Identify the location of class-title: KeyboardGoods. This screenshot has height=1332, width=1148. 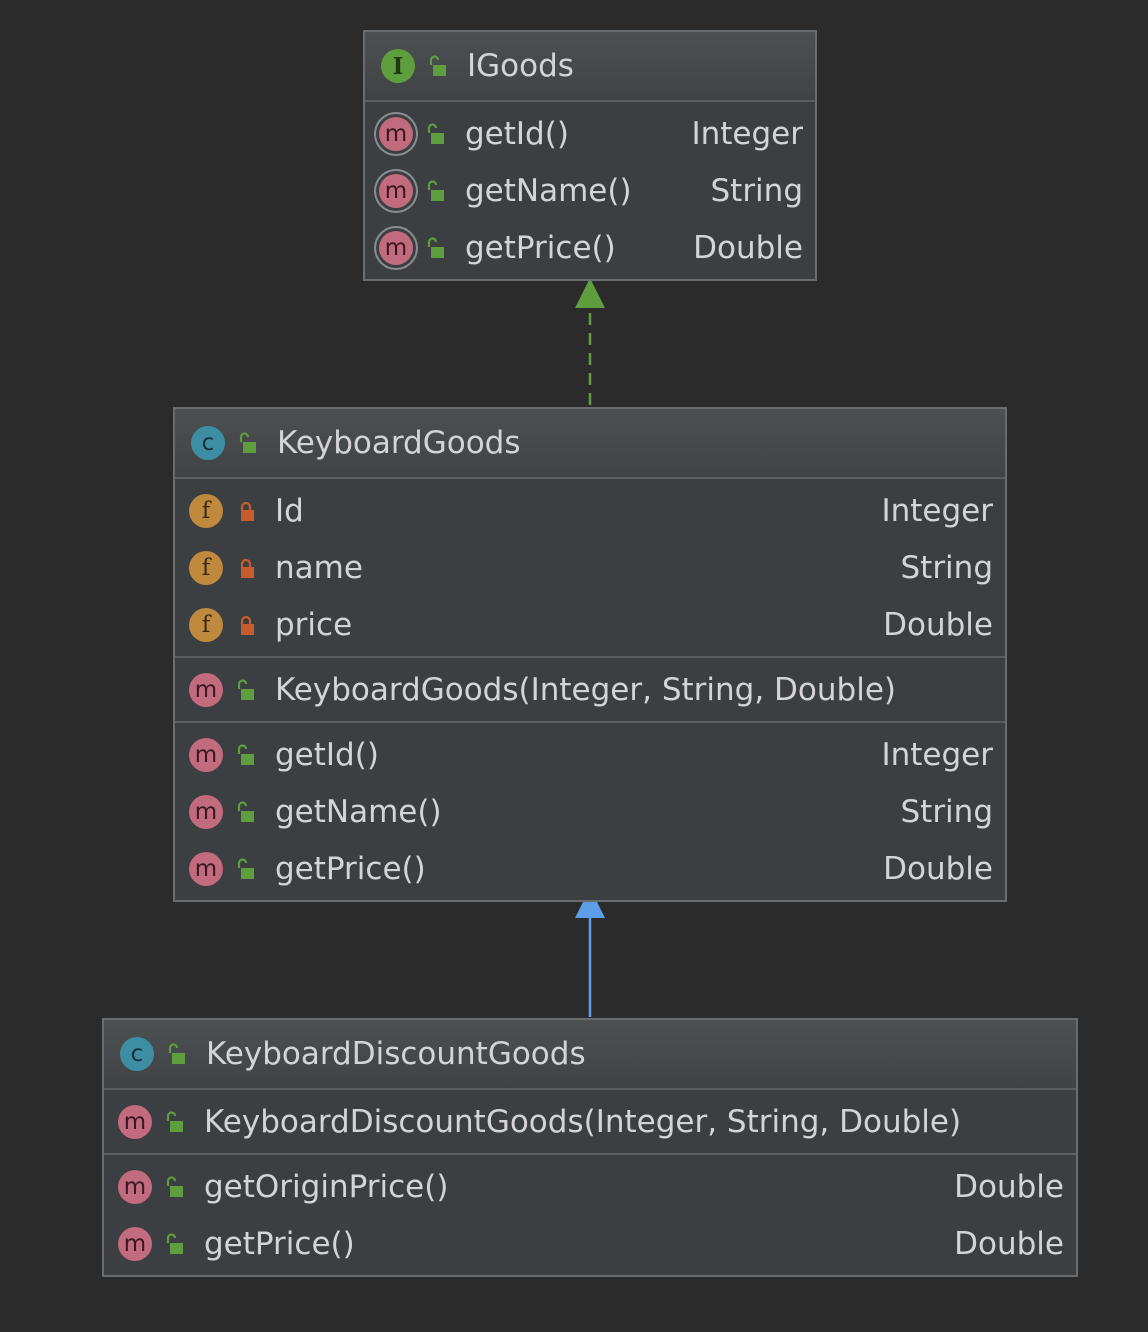
(399, 443).